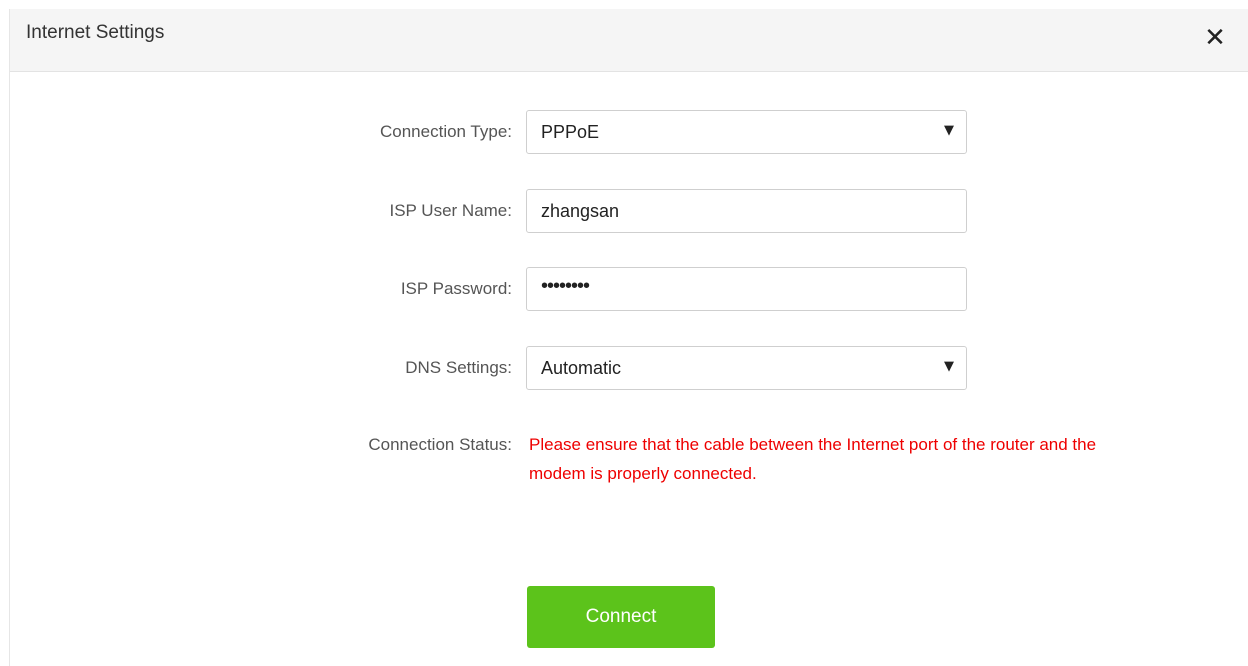 The width and height of the screenshot is (1248, 666). I want to click on connect-button: Connect, so click(621, 617).